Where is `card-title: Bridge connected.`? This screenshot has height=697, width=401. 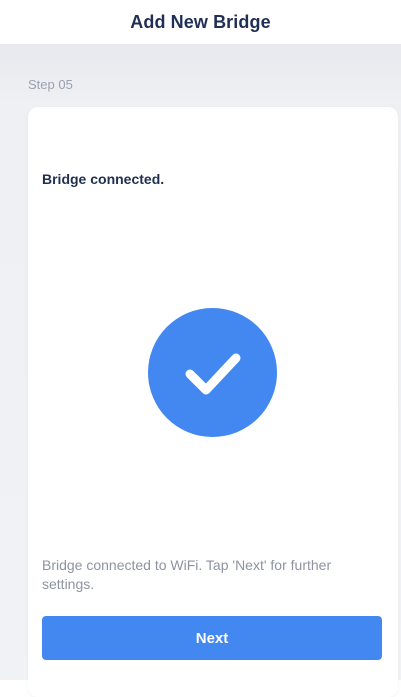 card-title: Bridge connected. is located at coordinates (103, 179).